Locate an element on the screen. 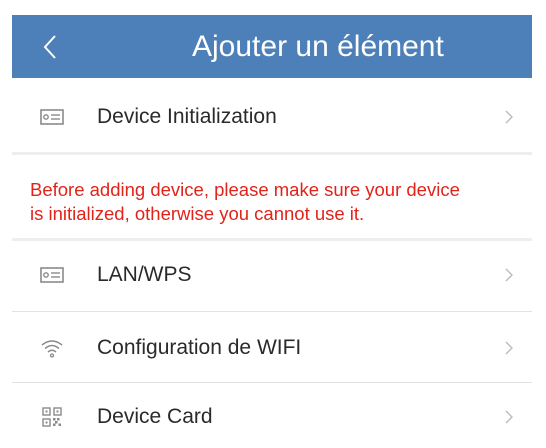  lan-wps-label: LAN/WPS is located at coordinates (144, 274).